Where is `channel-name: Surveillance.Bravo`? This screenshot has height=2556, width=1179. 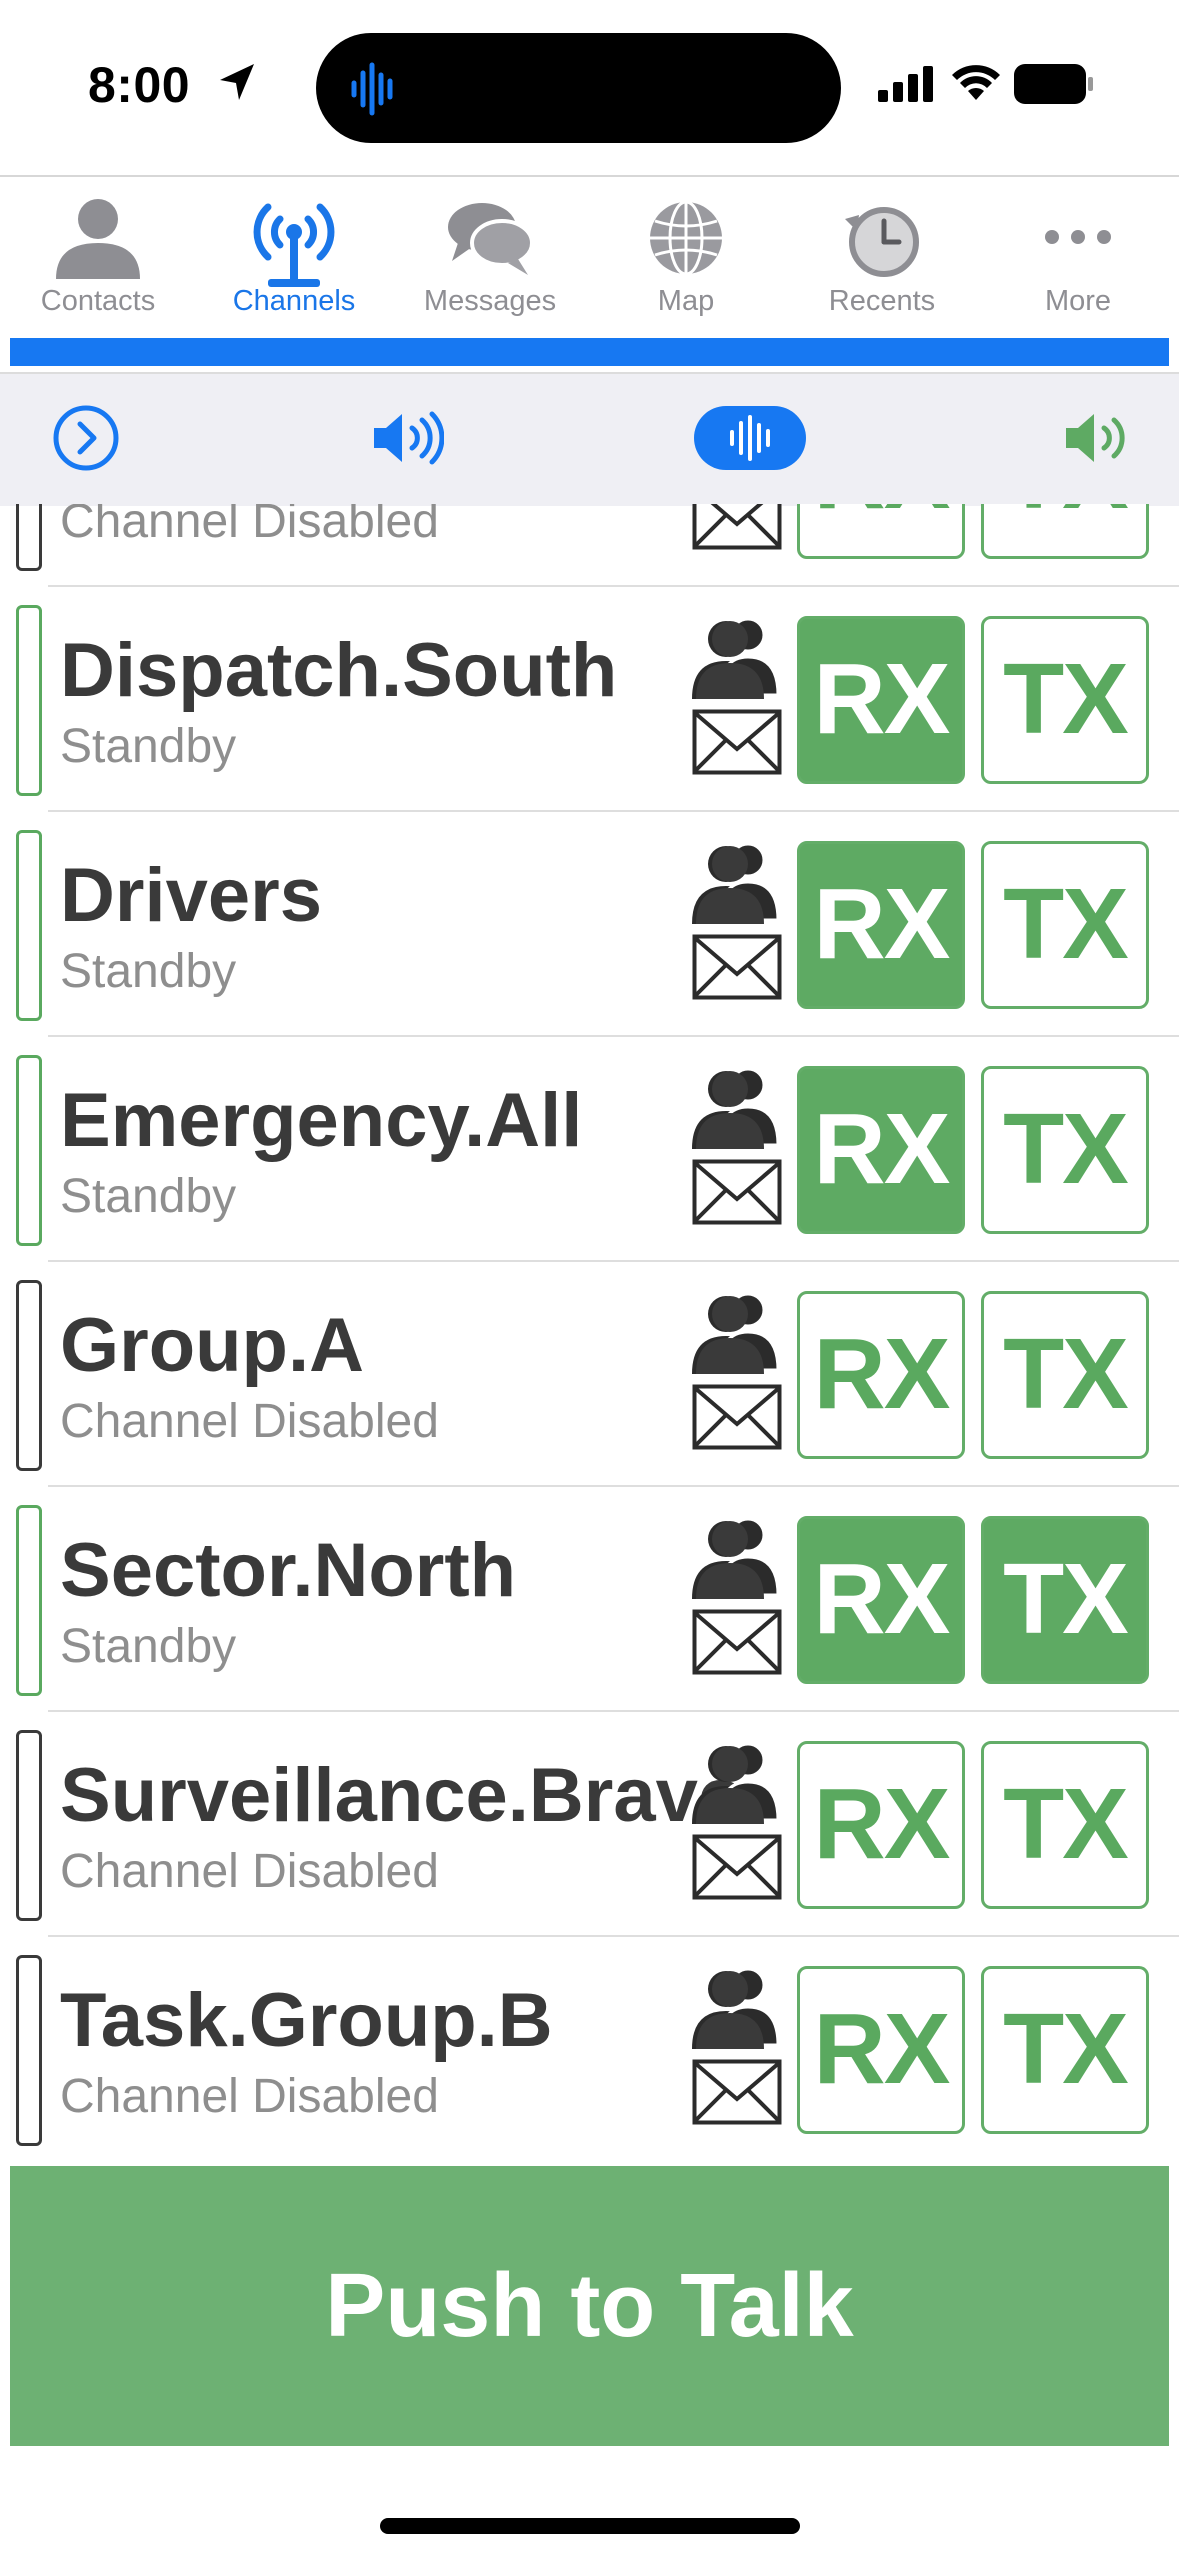
channel-name: Surveillance.Bravo is located at coordinates (402, 1795).